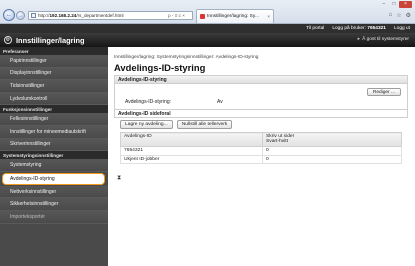 The width and height of the screenshot is (415, 266). I want to click on sidebar-item-common: Fellesinnstillinger, so click(54, 119).